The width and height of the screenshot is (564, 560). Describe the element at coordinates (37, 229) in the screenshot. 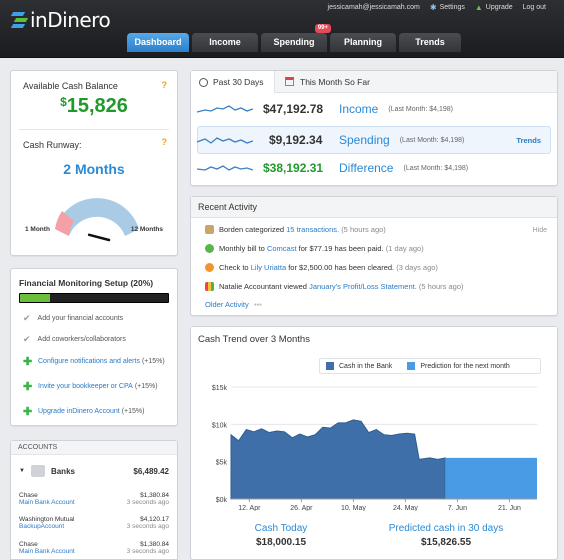

I see `runway-min-label: 1 Month` at that location.